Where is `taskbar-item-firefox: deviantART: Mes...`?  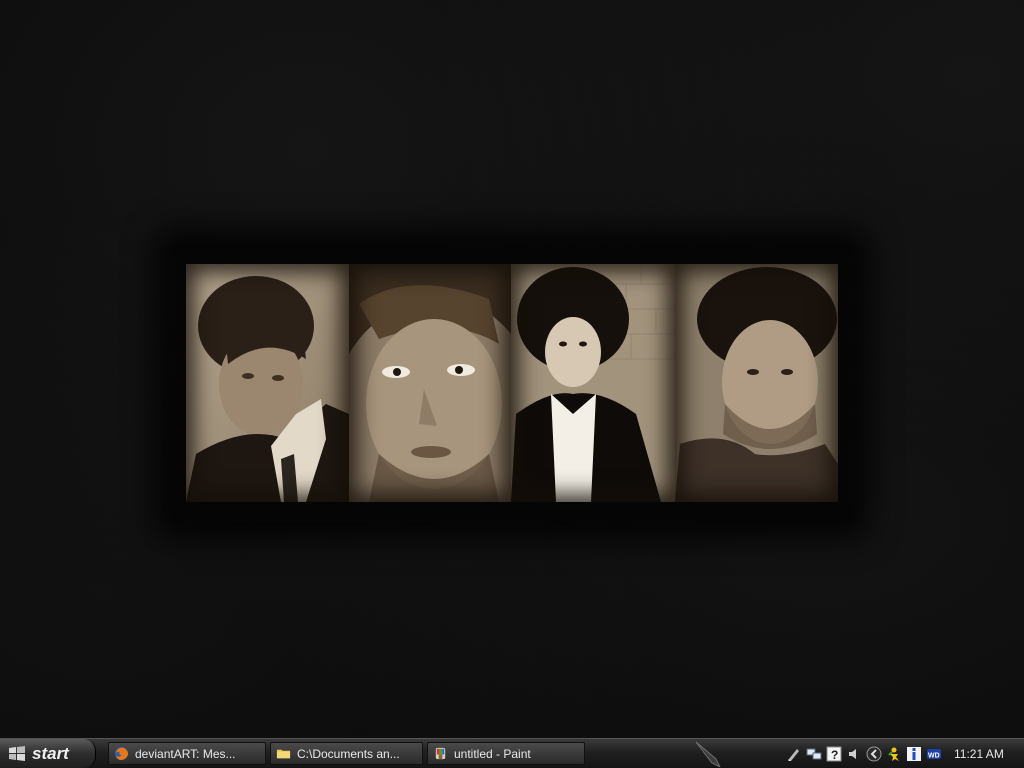
taskbar-item-firefox: deviantART: Mes... is located at coordinates (187, 753).